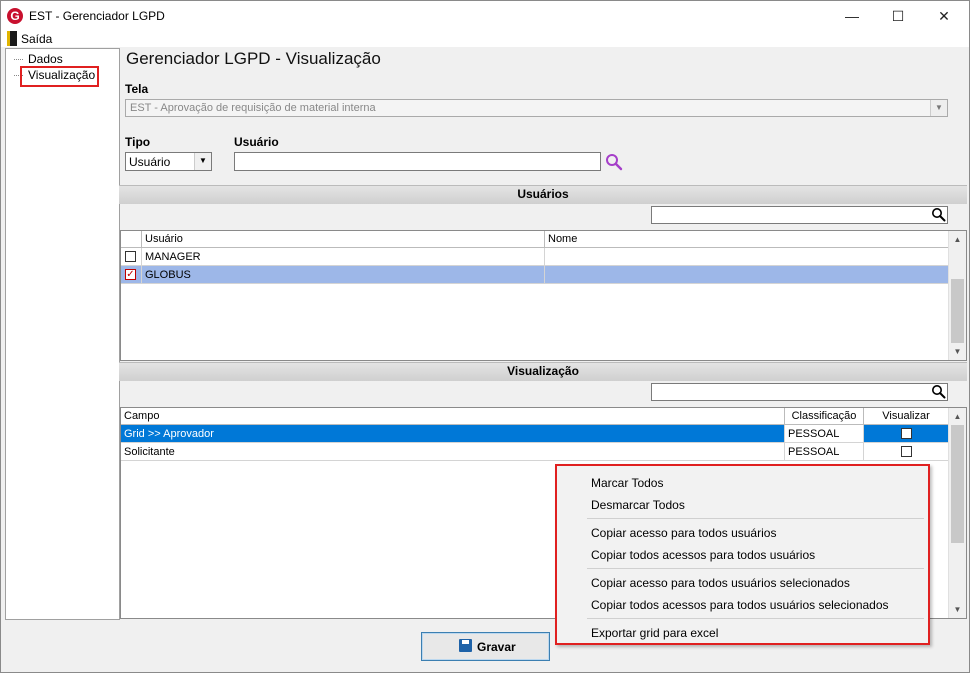 This screenshot has height=673, width=970. Describe the element at coordinates (62, 334) in the screenshot. I see `navigation-tree: Dados Visualização` at that location.